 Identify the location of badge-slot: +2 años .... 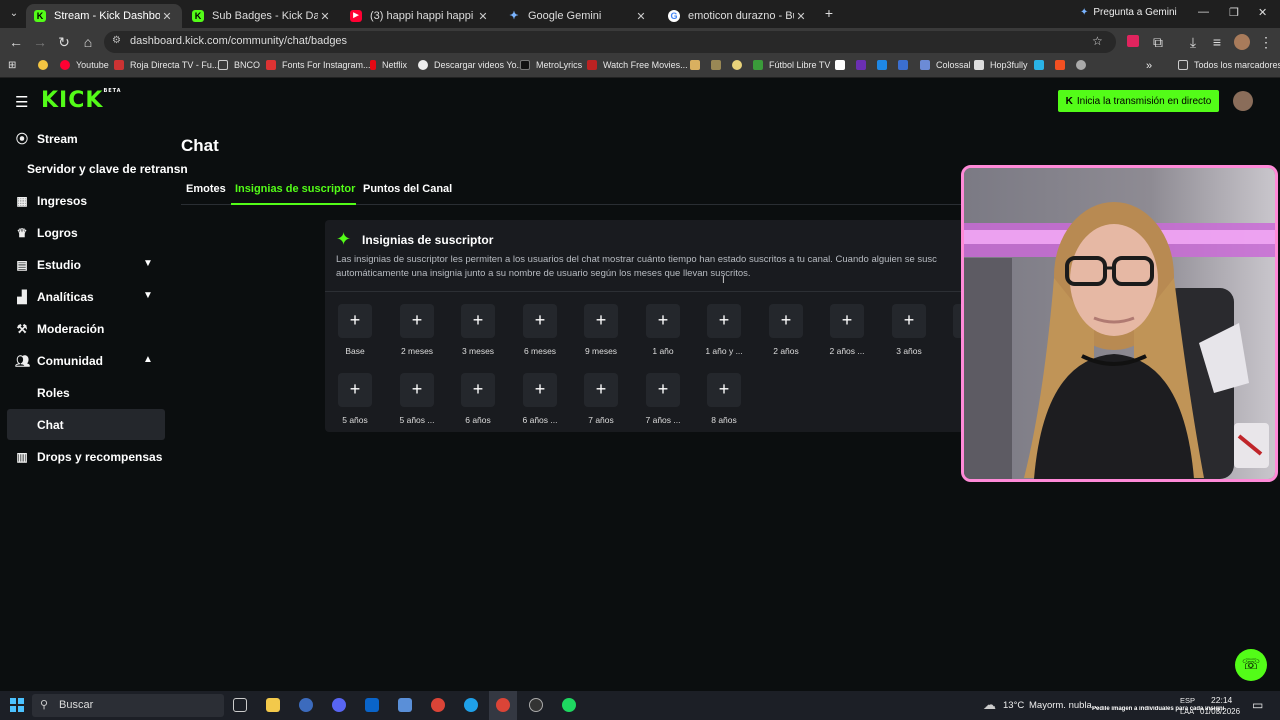
(847, 330).